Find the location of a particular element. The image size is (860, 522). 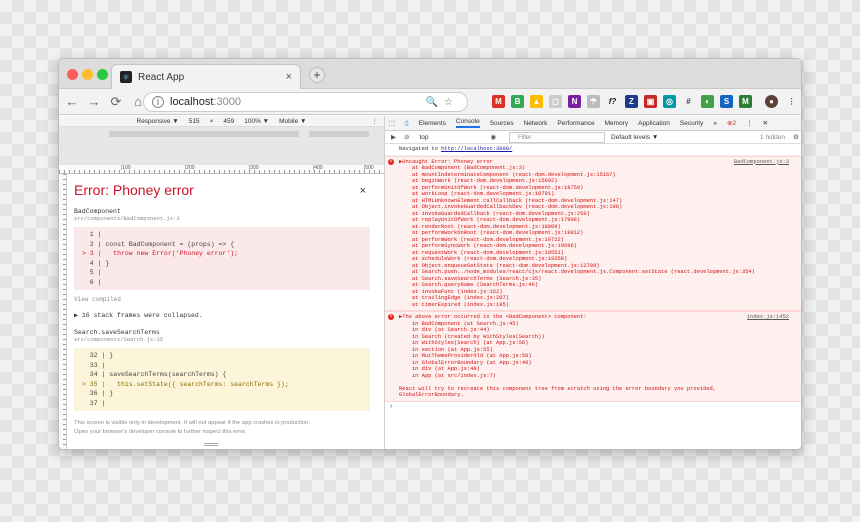

extension-icon: ◐ is located at coordinates (707, 101).